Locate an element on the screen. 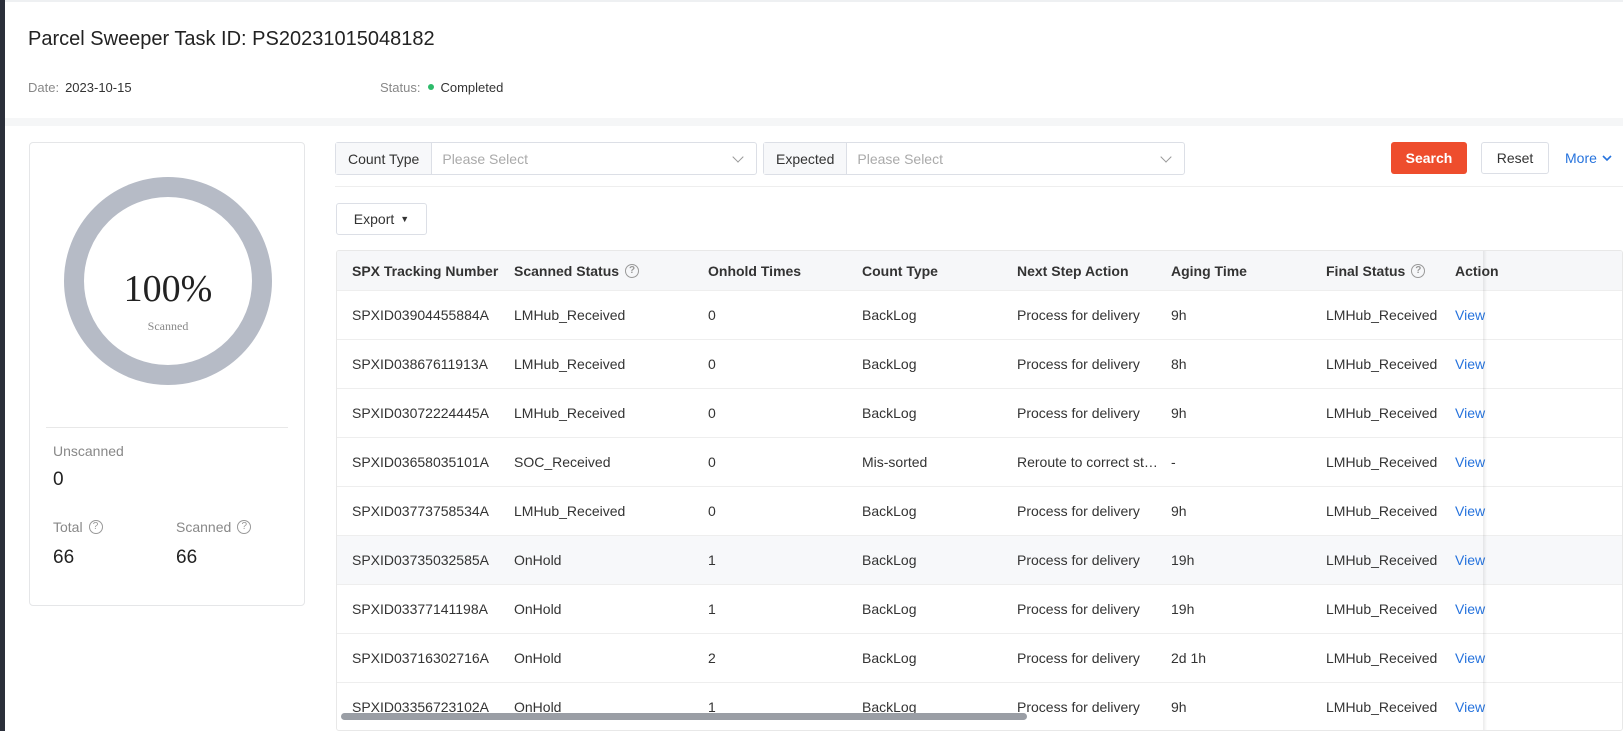  expected-select: Please Select is located at coordinates (1015, 158).